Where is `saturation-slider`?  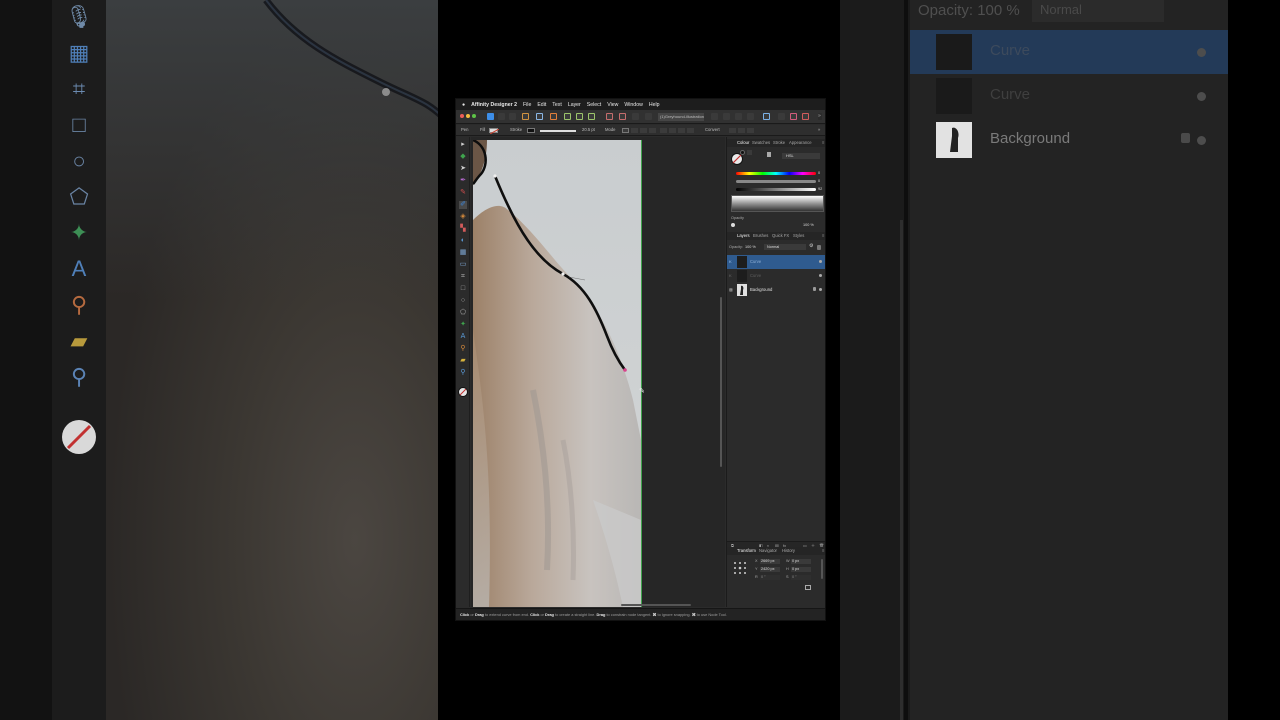
saturation-slider is located at coordinates (776, 181).